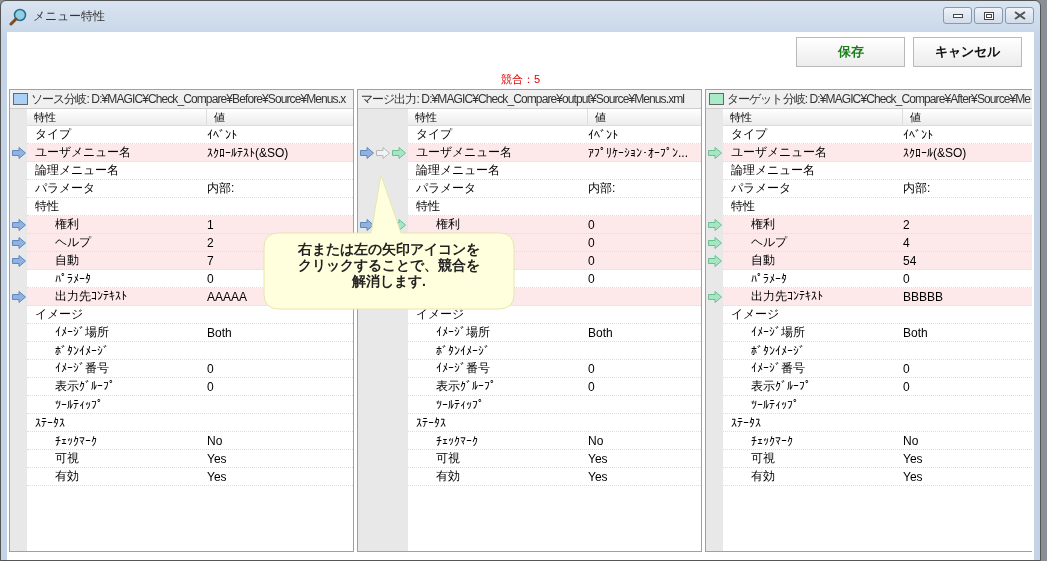  What do you see at coordinates (877, 153) in the screenshot?
I see `conflict-row: ユーザメニュー名 ｽｸﾛｰﾙ(&SO)` at bounding box center [877, 153].